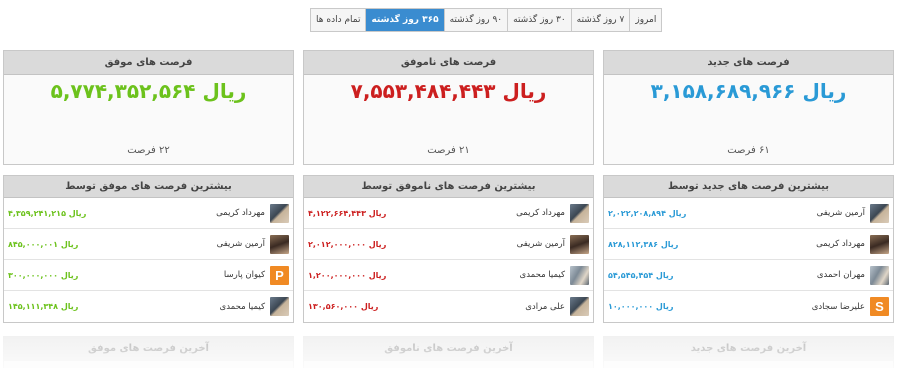 Image resolution: width=900 pixels, height=368 pixels. Describe the element at coordinates (475, 20) in the screenshot. I see `tab-90-days: ۹۰ روز گذشته` at that location.